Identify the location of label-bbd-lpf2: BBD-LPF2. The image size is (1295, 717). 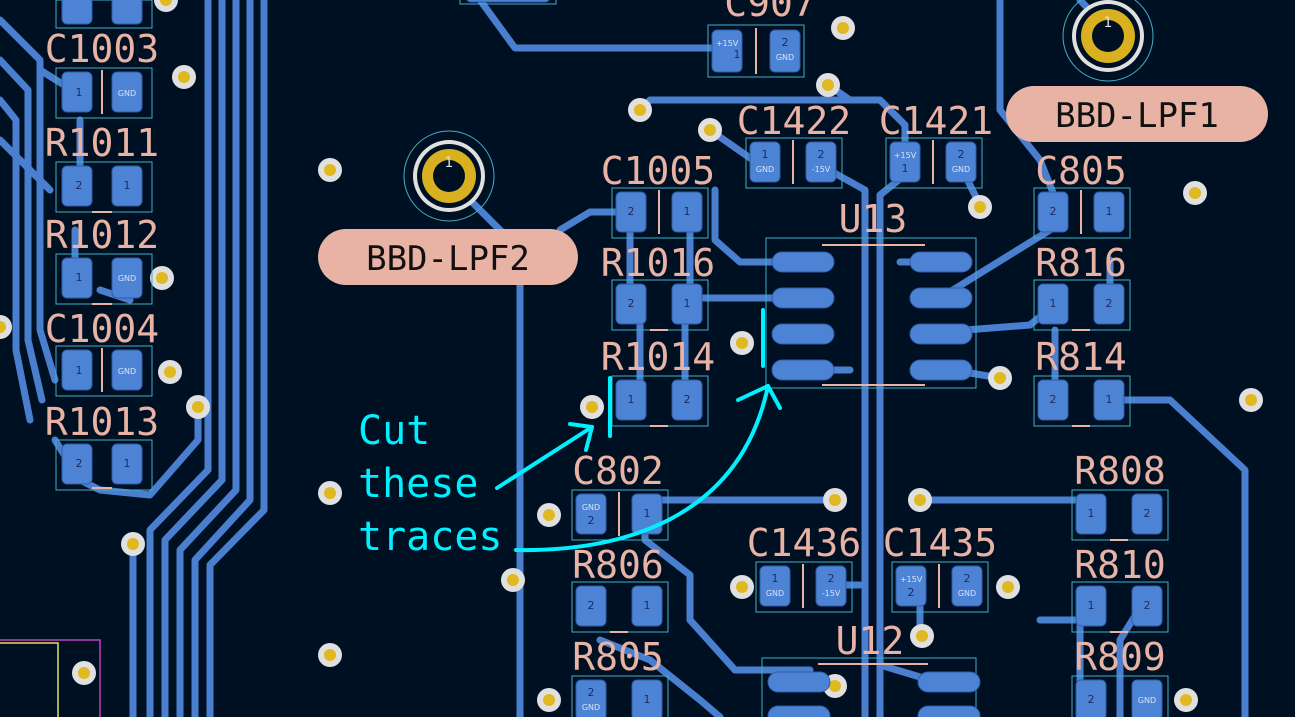
(448, 257).